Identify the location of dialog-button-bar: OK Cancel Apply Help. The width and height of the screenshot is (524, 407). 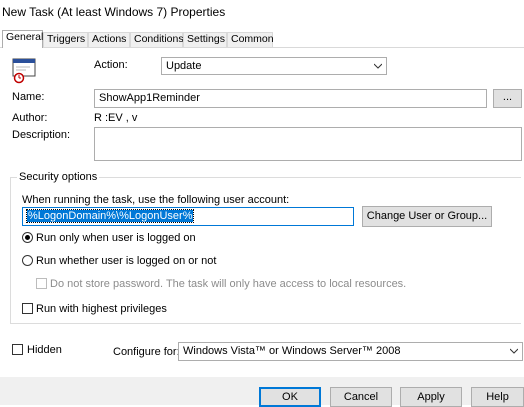
(262, 392).